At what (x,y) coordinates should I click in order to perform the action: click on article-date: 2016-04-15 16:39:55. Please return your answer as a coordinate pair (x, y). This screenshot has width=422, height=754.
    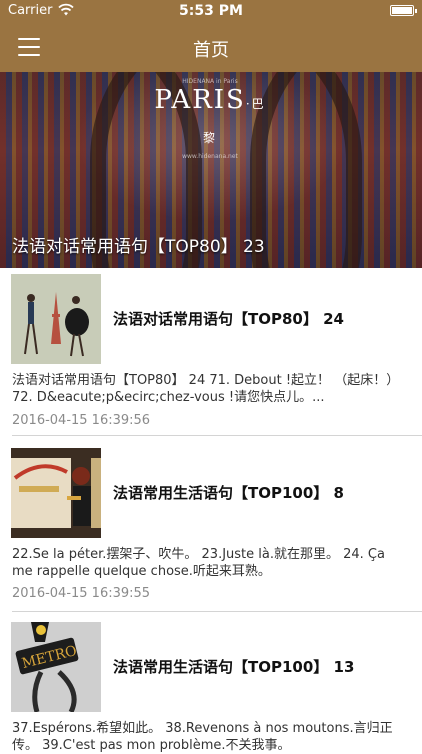
    Looking at the image, I should click on (81, 593).